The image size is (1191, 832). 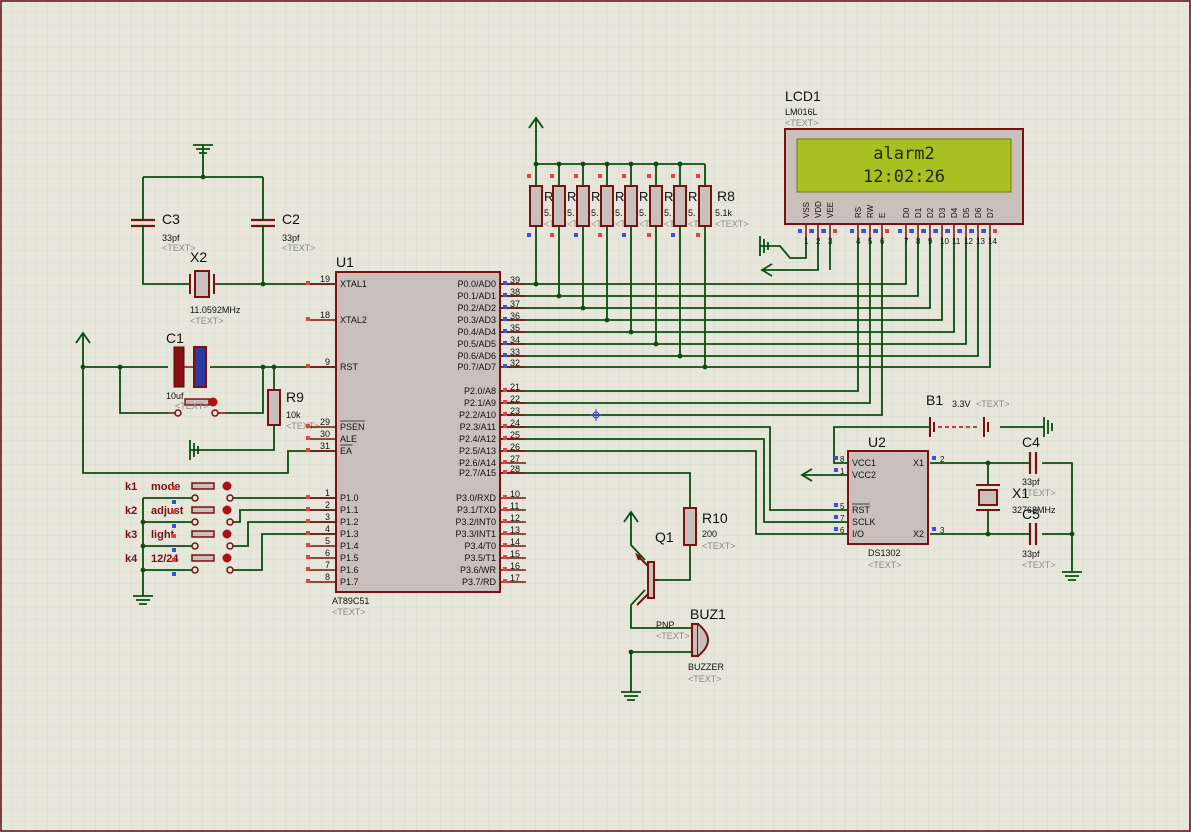 I want to click on u1-ref: U1, so click(x=345, y=262).